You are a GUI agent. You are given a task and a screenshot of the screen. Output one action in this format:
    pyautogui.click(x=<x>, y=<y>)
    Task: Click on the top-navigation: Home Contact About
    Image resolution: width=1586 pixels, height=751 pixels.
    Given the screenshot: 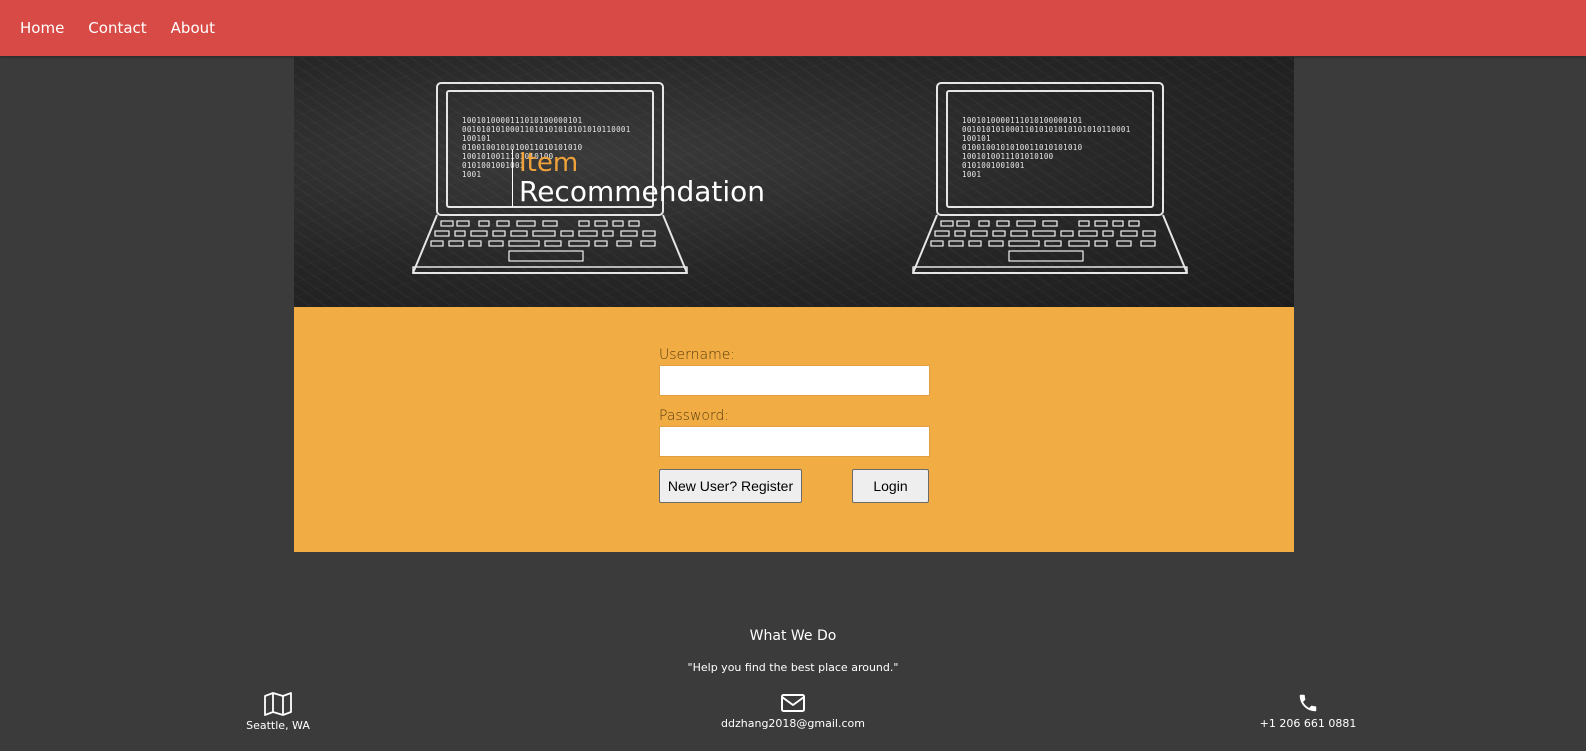 What is the action you would take?
    pyautogui.click(x=793, y=28)
    